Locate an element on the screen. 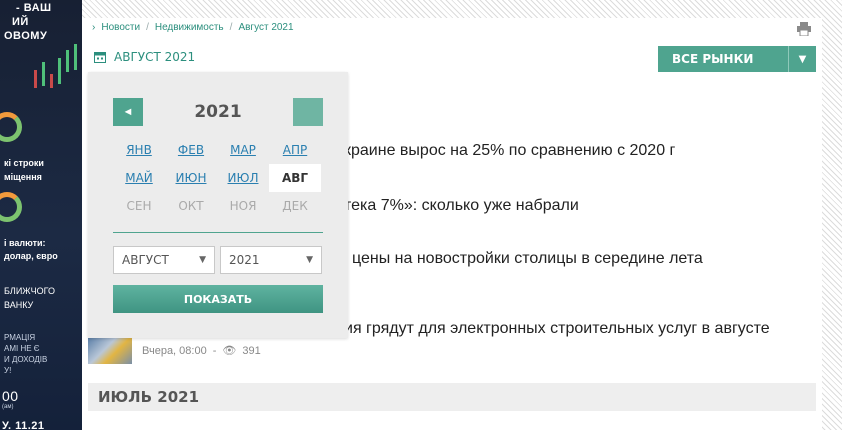 The image size is (842, 430). calendar-icon is located at coordinates (100, 57).